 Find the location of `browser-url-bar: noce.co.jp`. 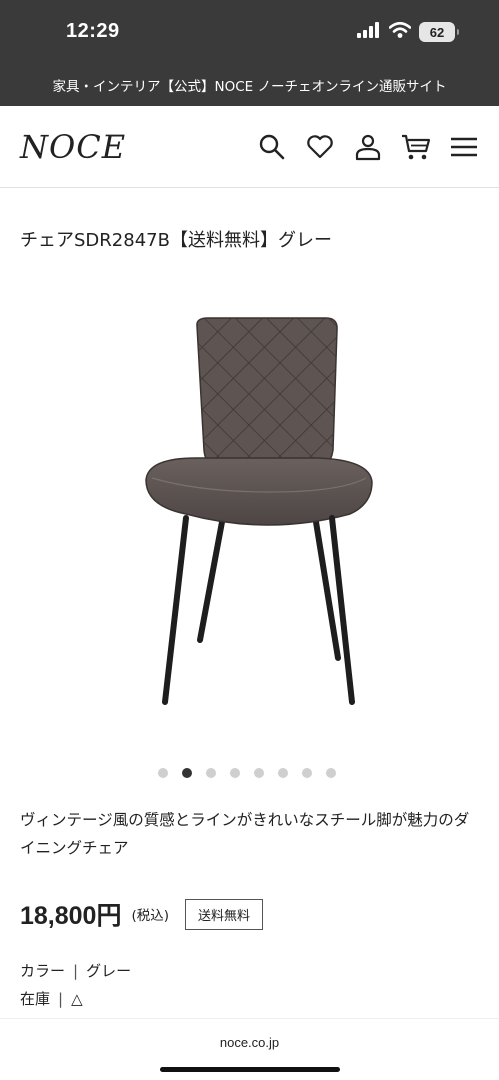

browser-url-bar: noce.co.jp is located at coordinates (249, 1049).